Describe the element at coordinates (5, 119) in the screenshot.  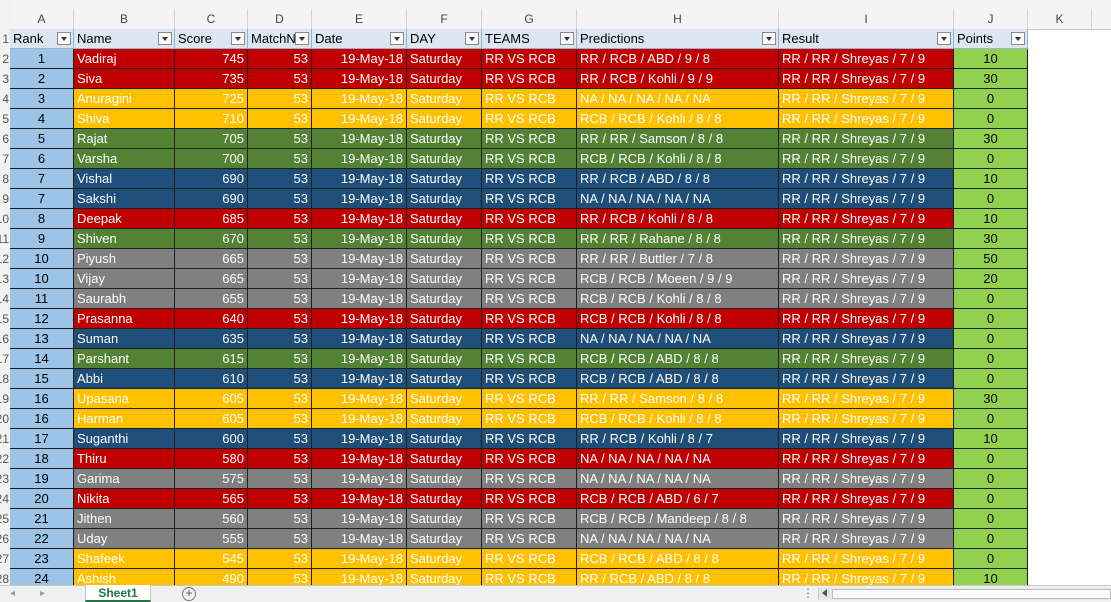
I see `row-number: 5` at that location.